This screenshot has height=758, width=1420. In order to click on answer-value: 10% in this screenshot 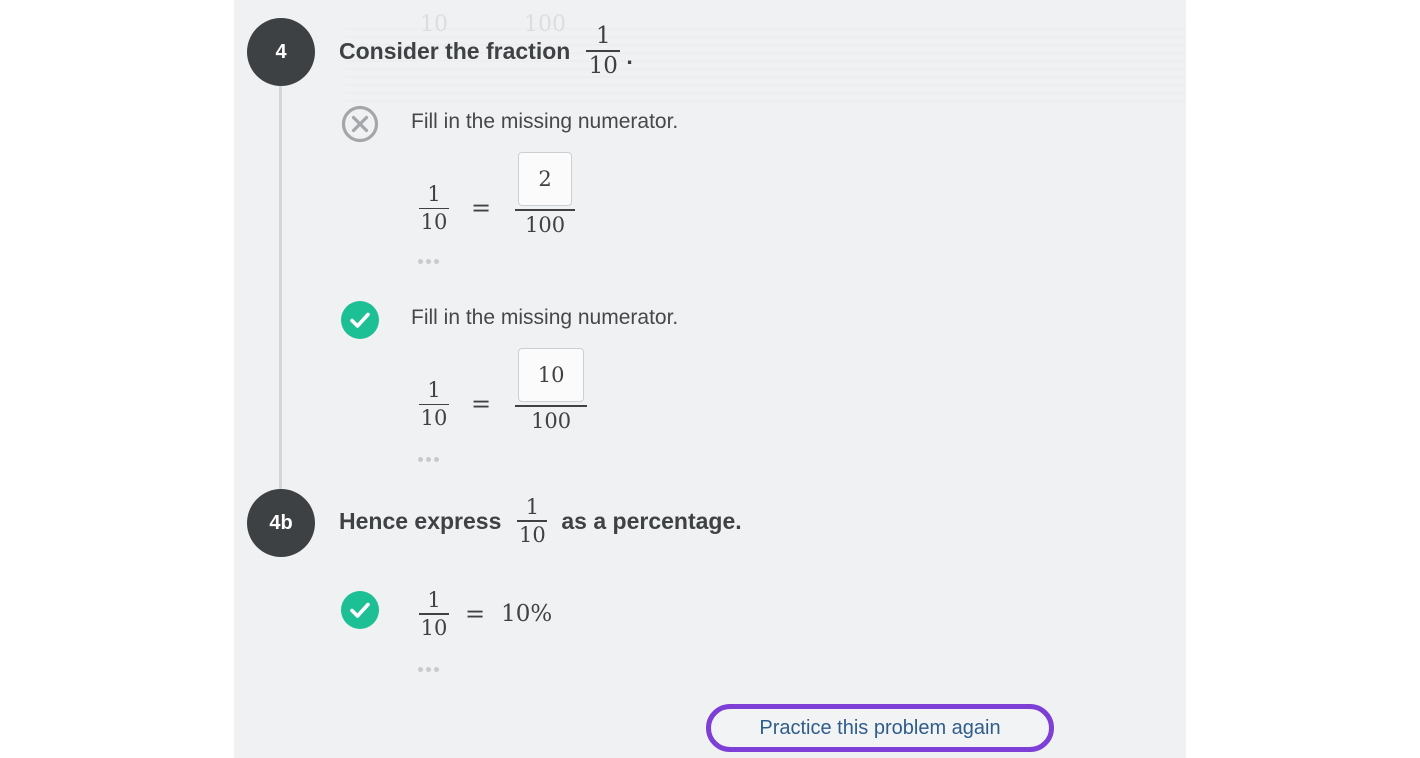, I will do `click(527, 613)`.